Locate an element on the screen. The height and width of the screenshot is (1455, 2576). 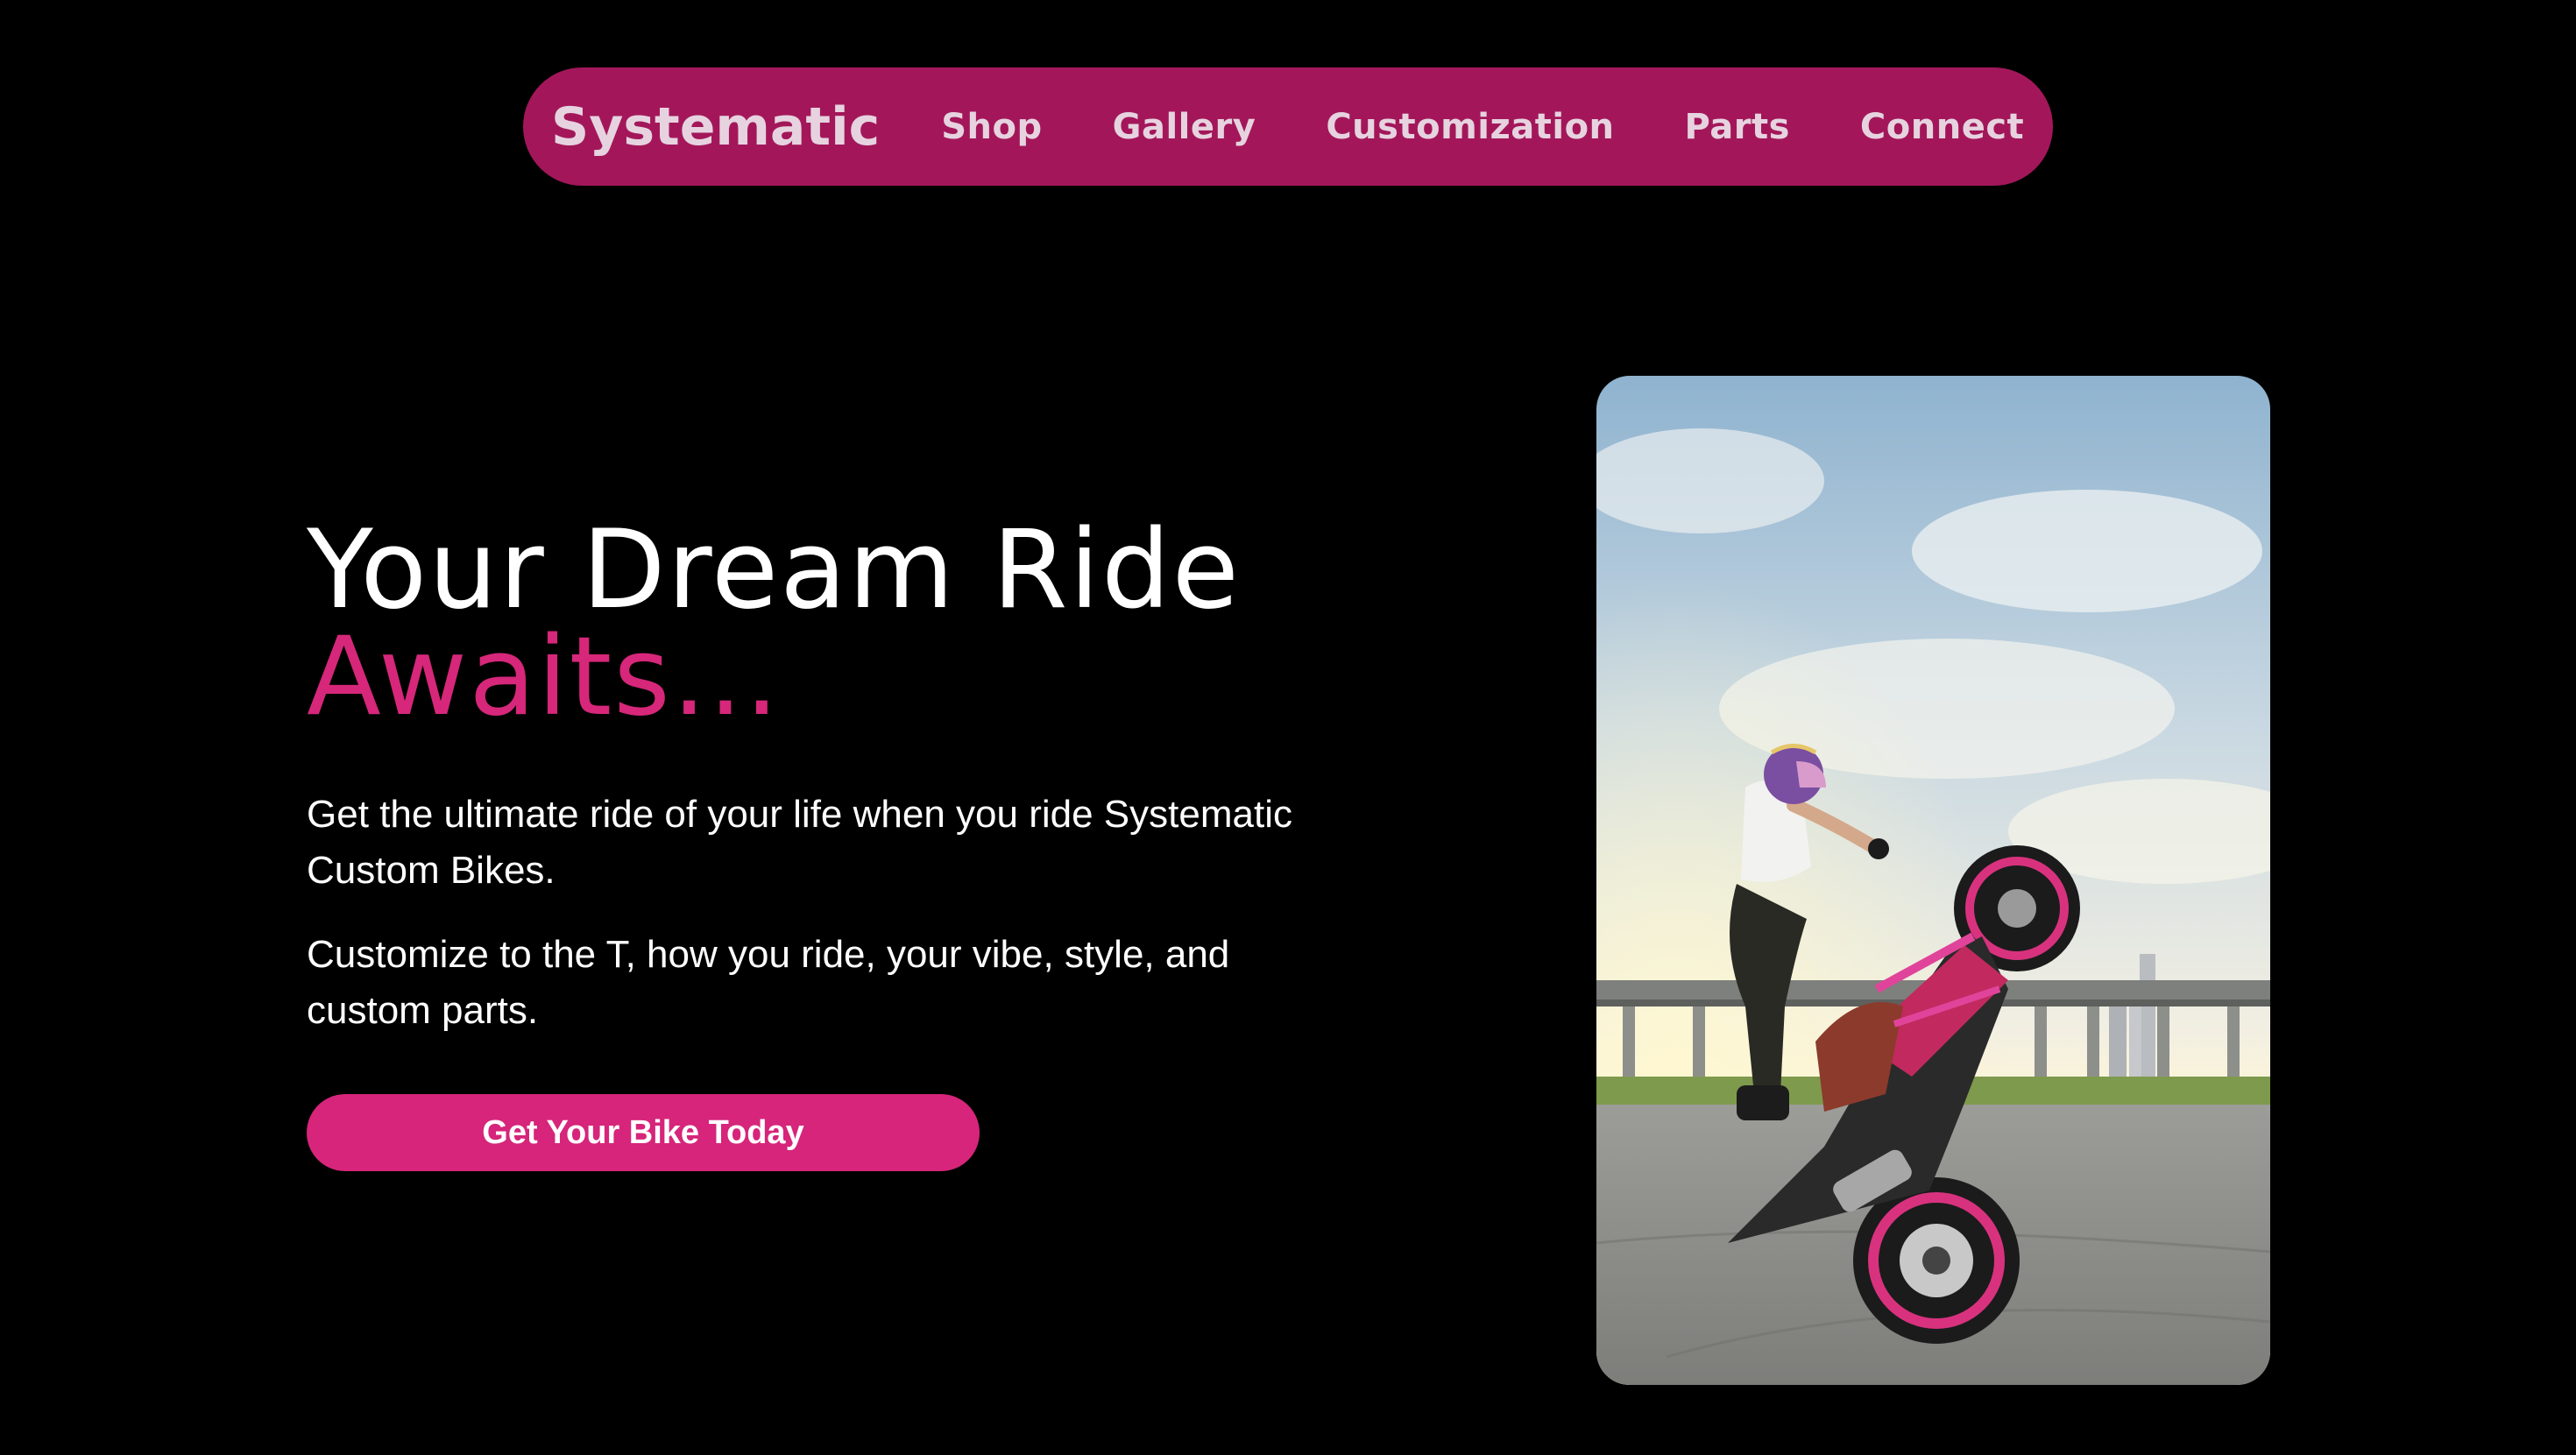
nav-links: Shop Gallery Customization Parts Connect is located at coordinates (1482, 127).